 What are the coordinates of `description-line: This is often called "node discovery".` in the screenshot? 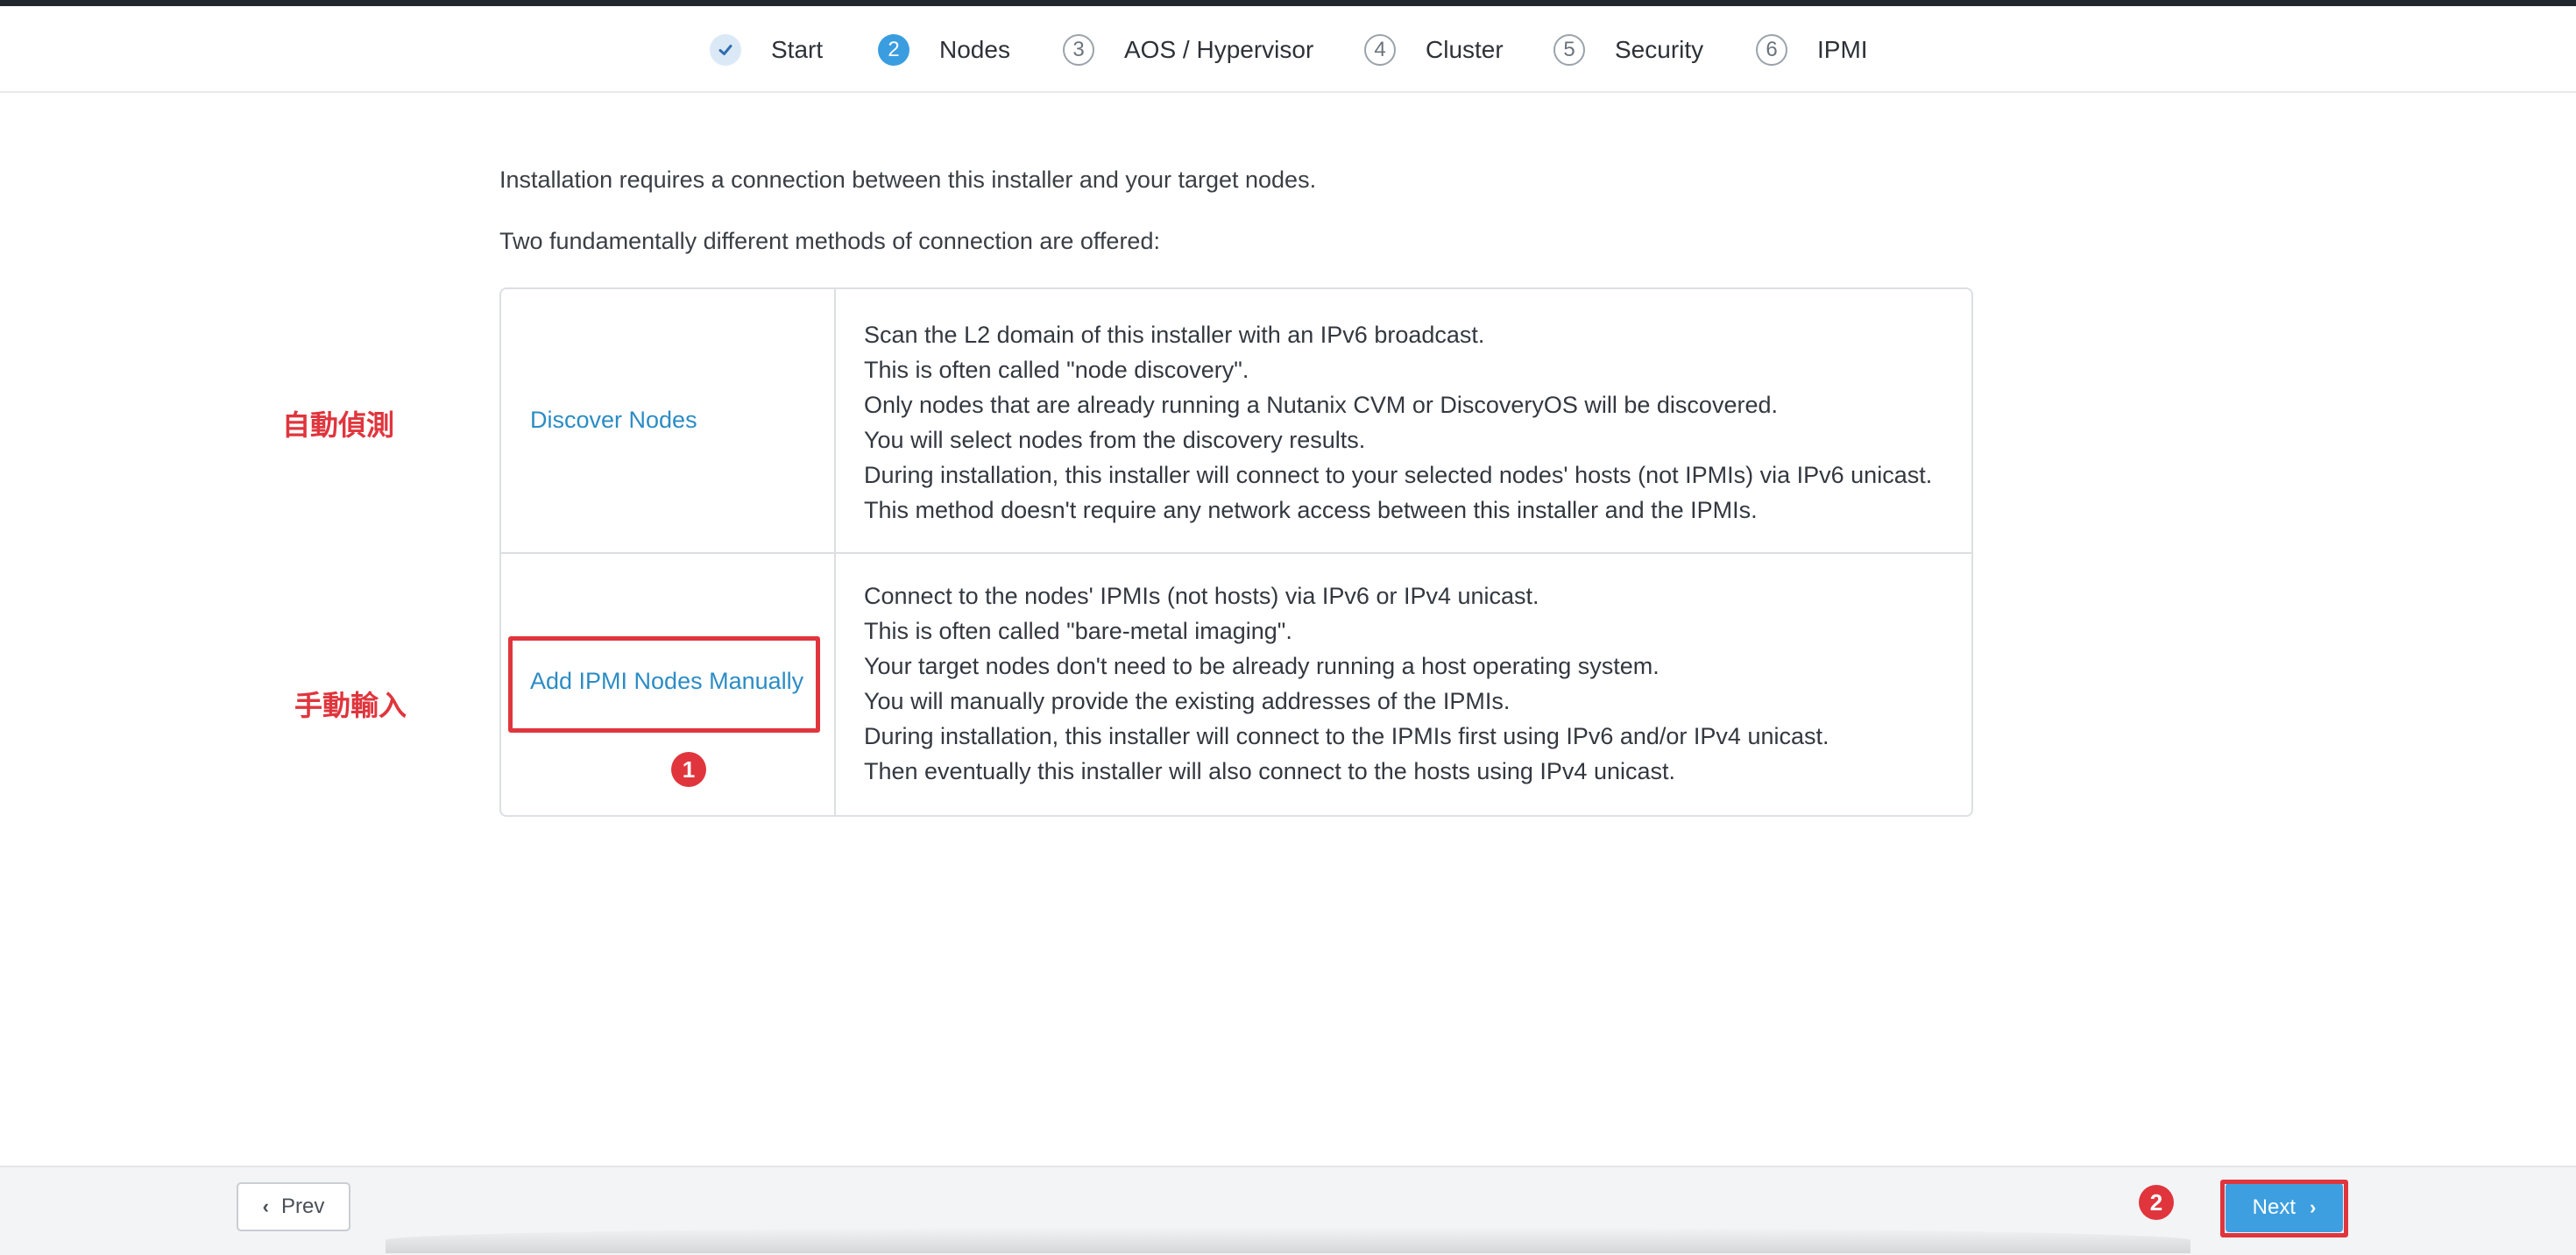 It's located at (1056, 370).